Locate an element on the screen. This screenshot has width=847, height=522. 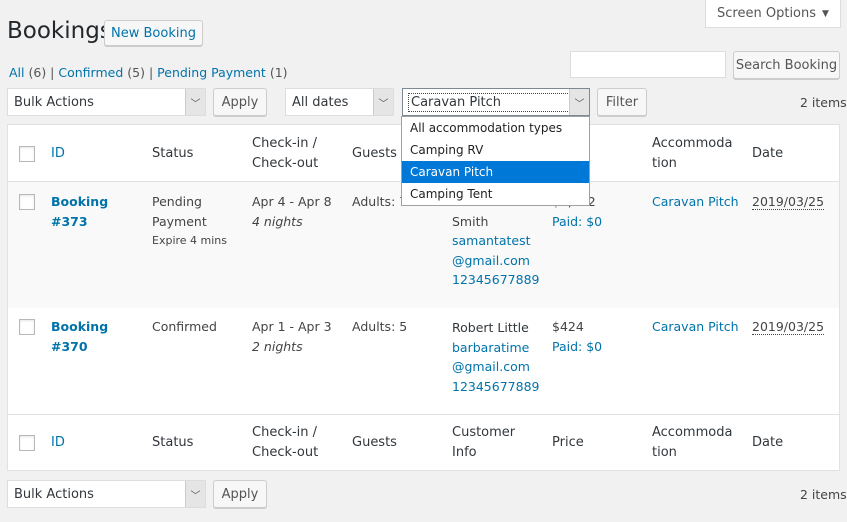
filter-button: Filter is located at coordinates (622, 102).